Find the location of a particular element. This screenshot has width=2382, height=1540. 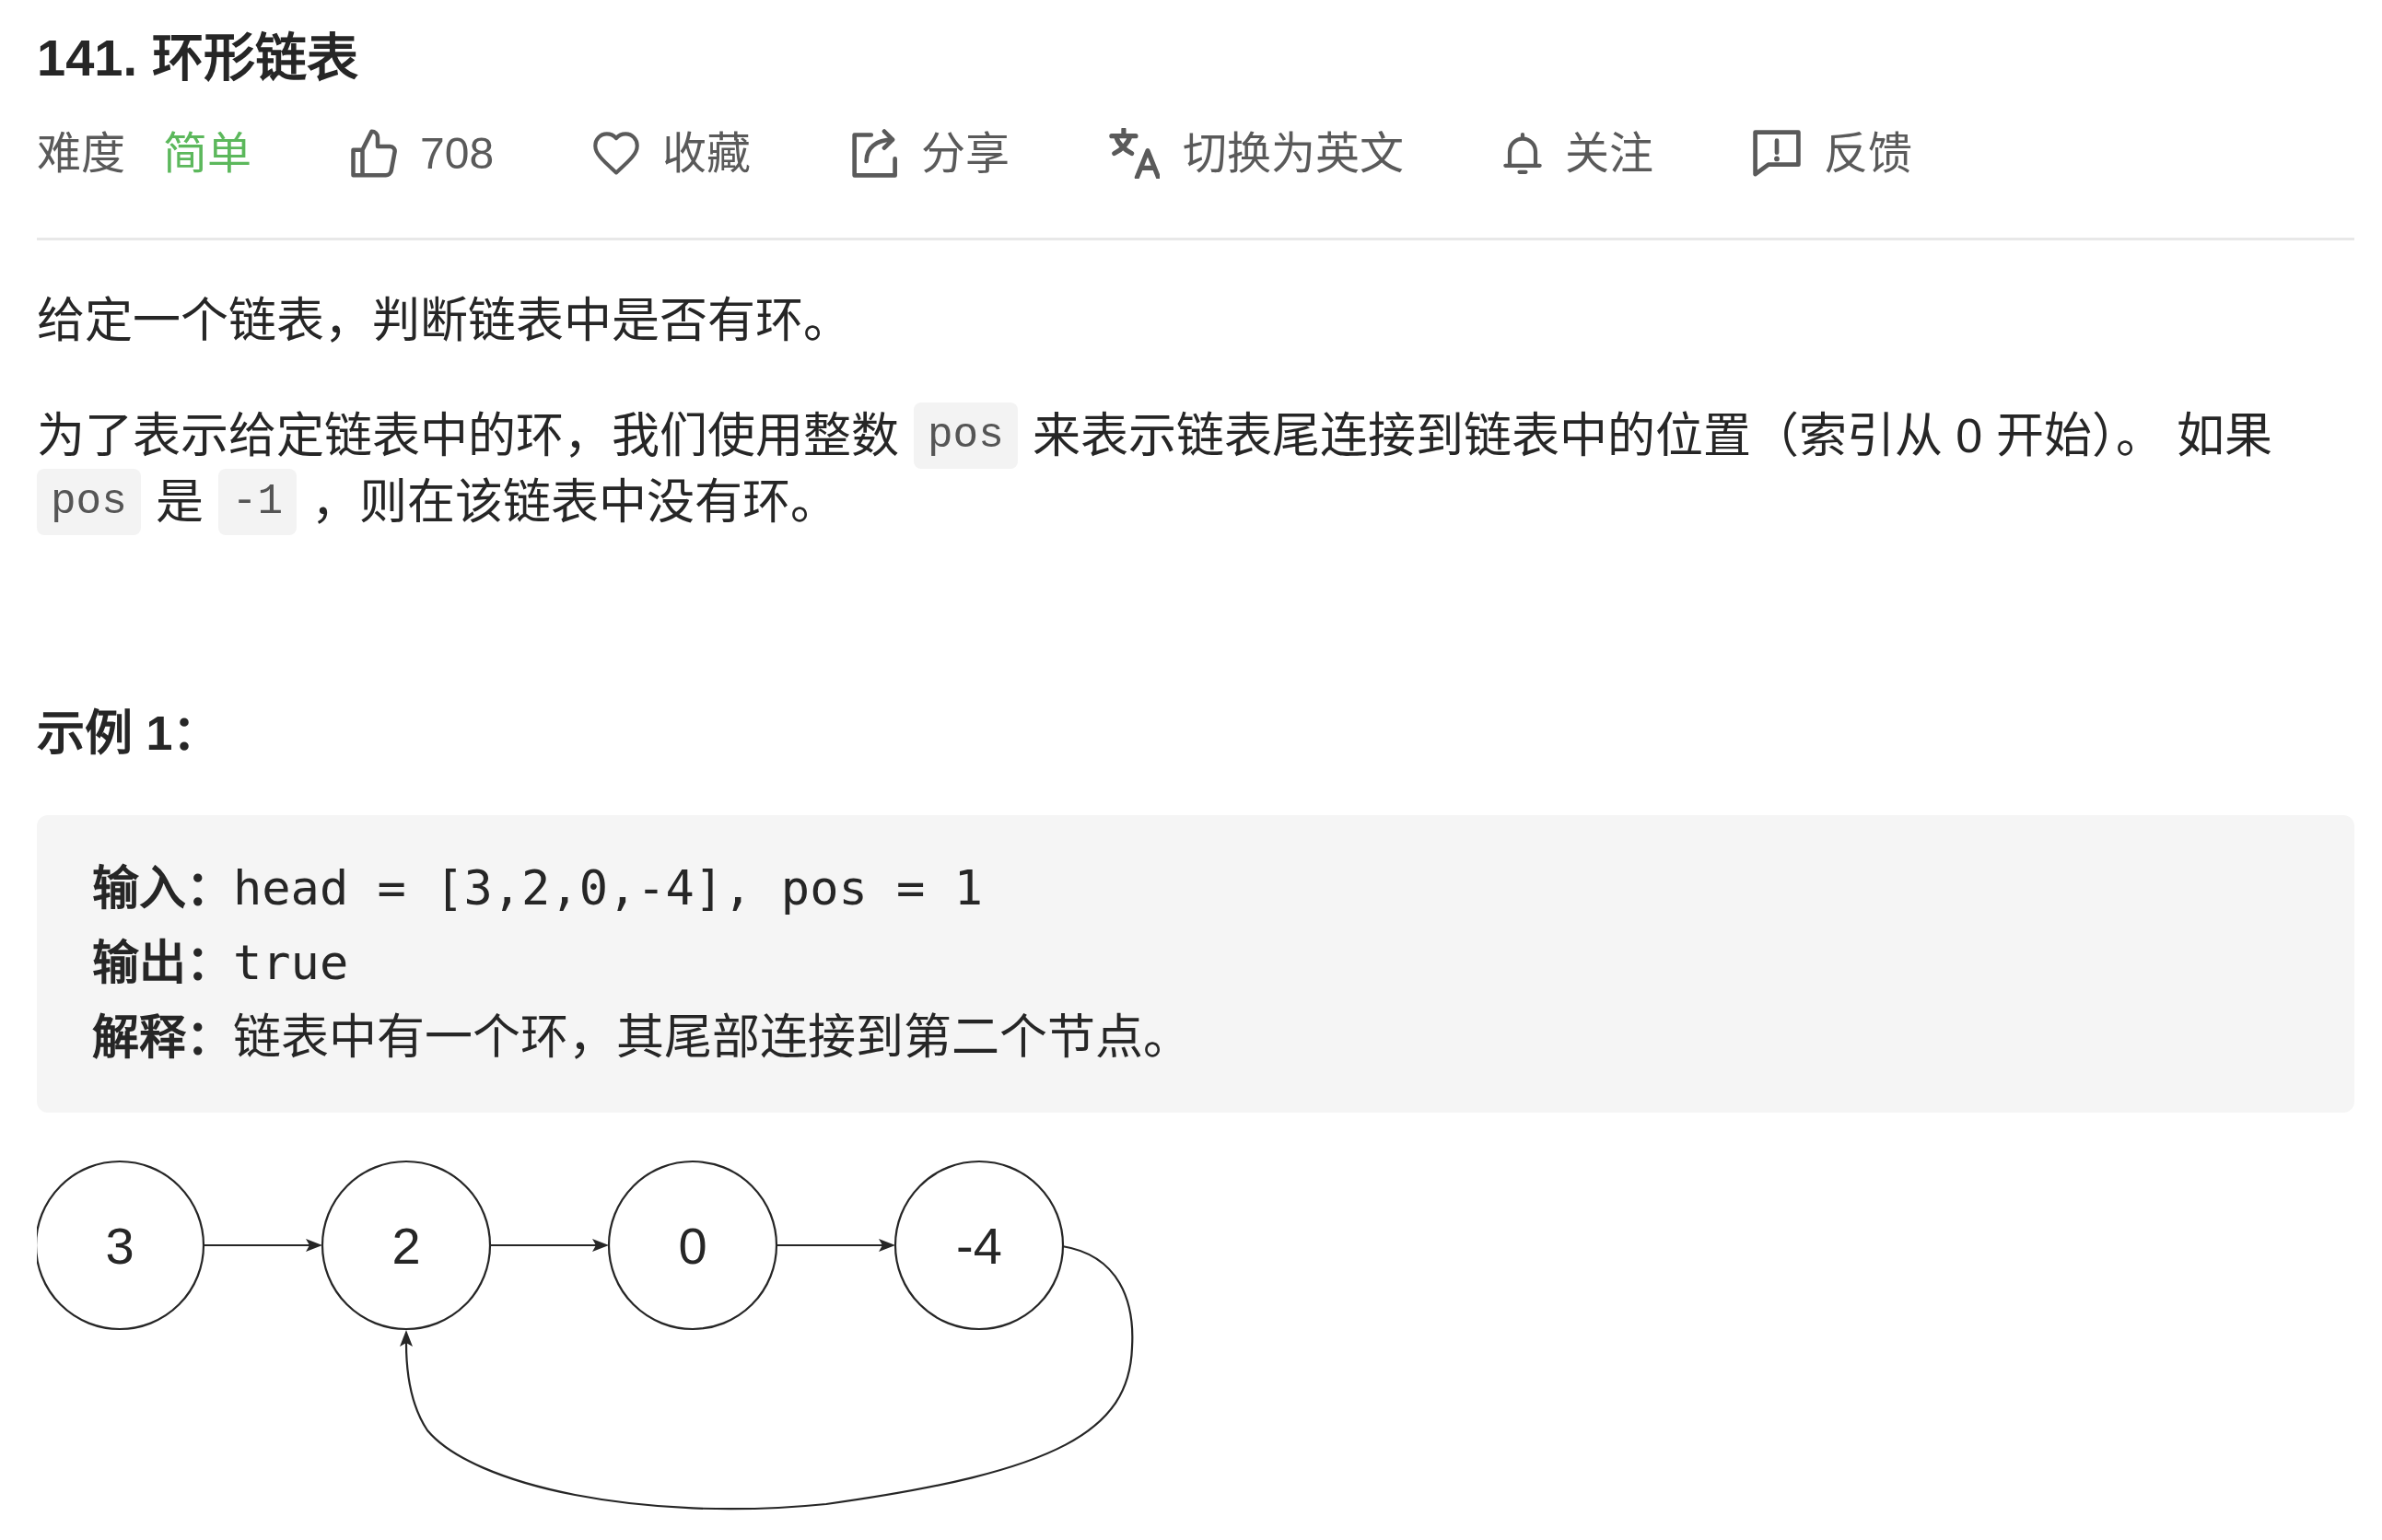

example-value: head = [3,2,0,-4], pos = 1 is located at coordinates (608, 888).